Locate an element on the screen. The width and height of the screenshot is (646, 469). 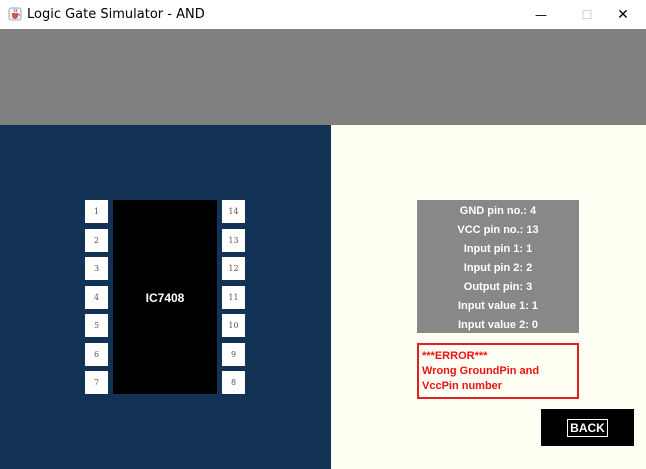
input-value-2-label: Input value 2: 0 is located at coordinates (498, 325).